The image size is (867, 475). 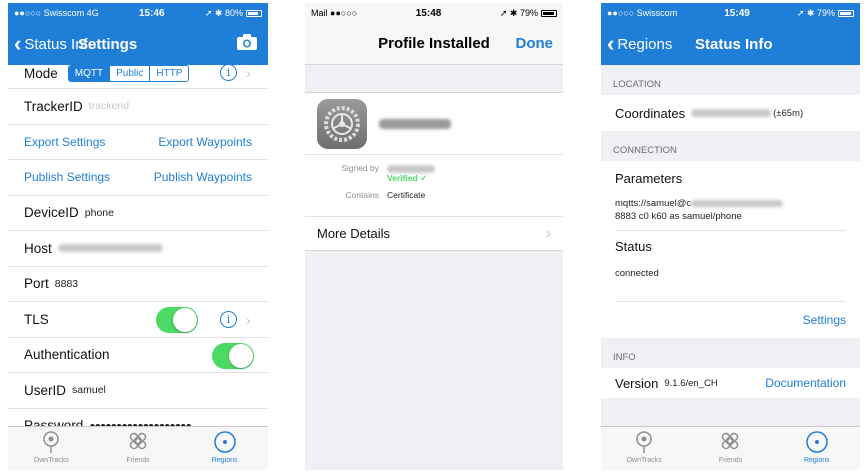 I want to click on mode-option-mqtt: MQTT, so click(x=89, y=73).